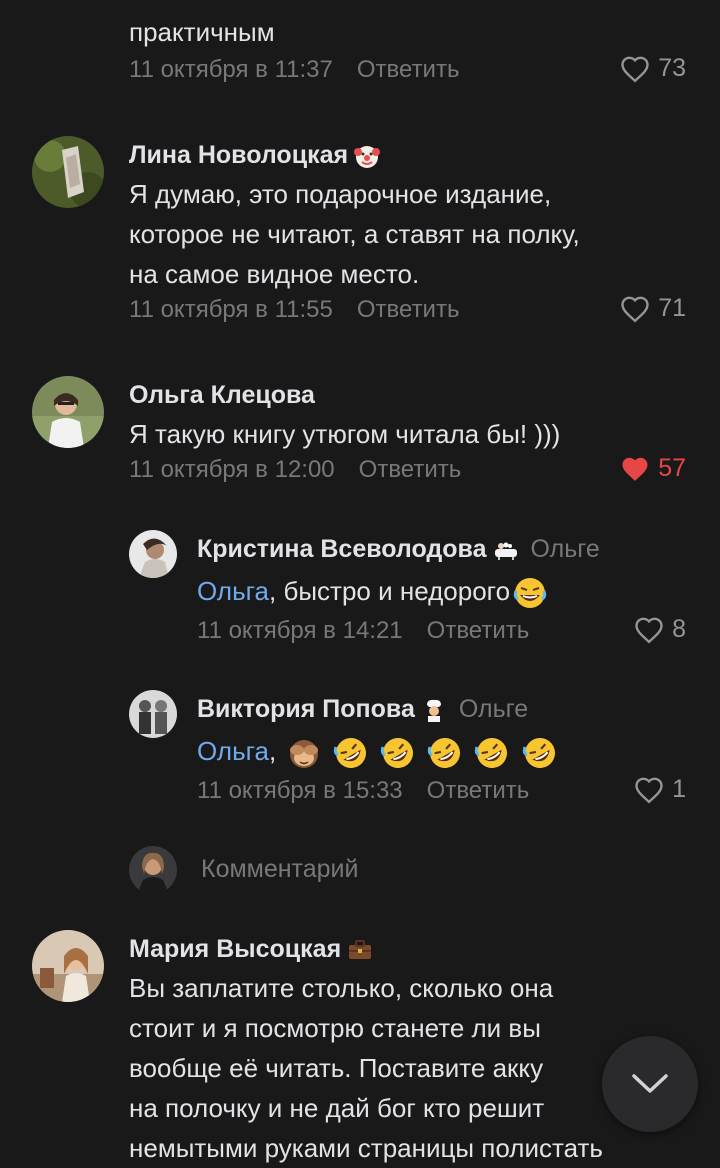  I want to click on chef-emoji, so click(433, 711).